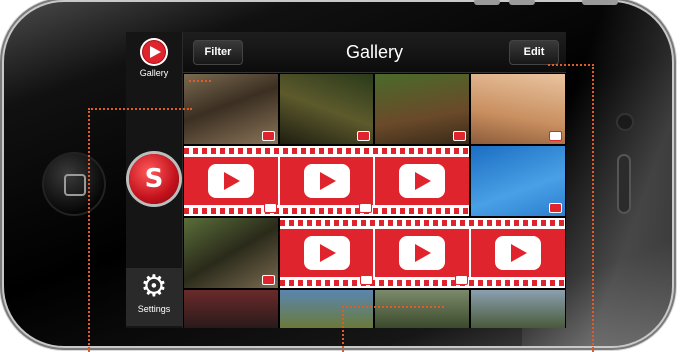 The image size is (680, 352). Describe the element at coordinates (374, 52) in the screenshot. I see `top-bar: Filter Gallery Edit` at that location.